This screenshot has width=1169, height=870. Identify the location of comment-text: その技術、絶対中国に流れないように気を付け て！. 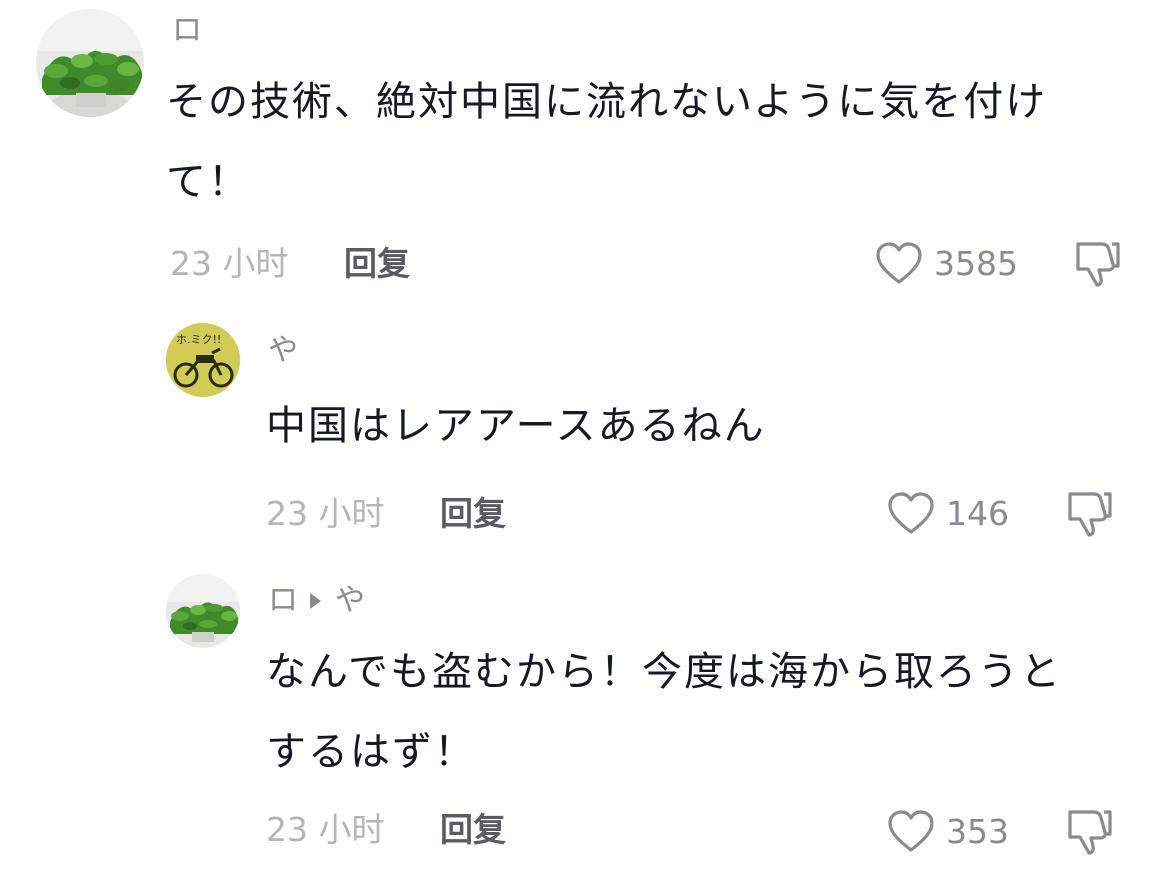
(607, 142).